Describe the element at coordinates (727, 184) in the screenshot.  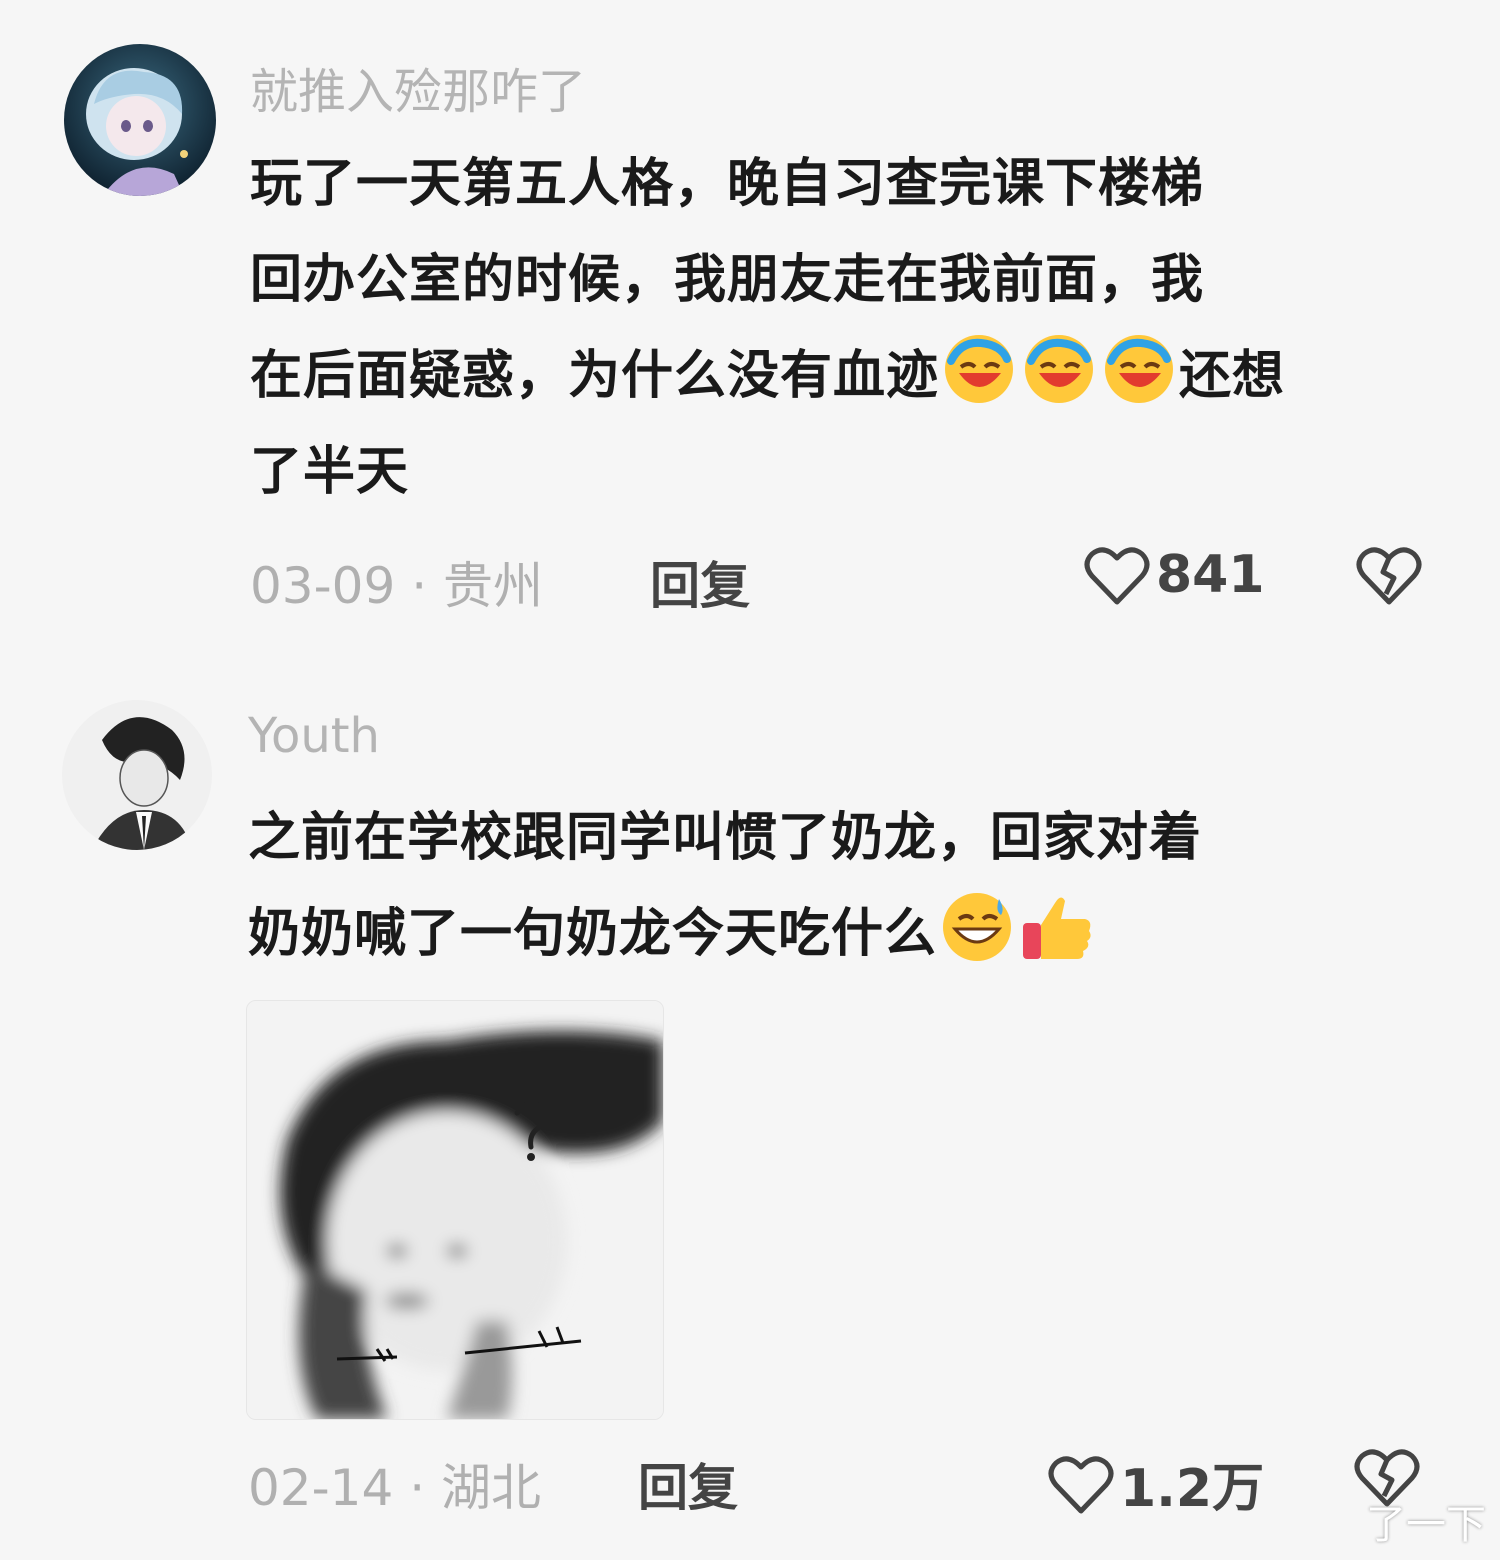
I see `comment-line: 玩了一天第五人格，晚自习查完课下楼梯` at that location.